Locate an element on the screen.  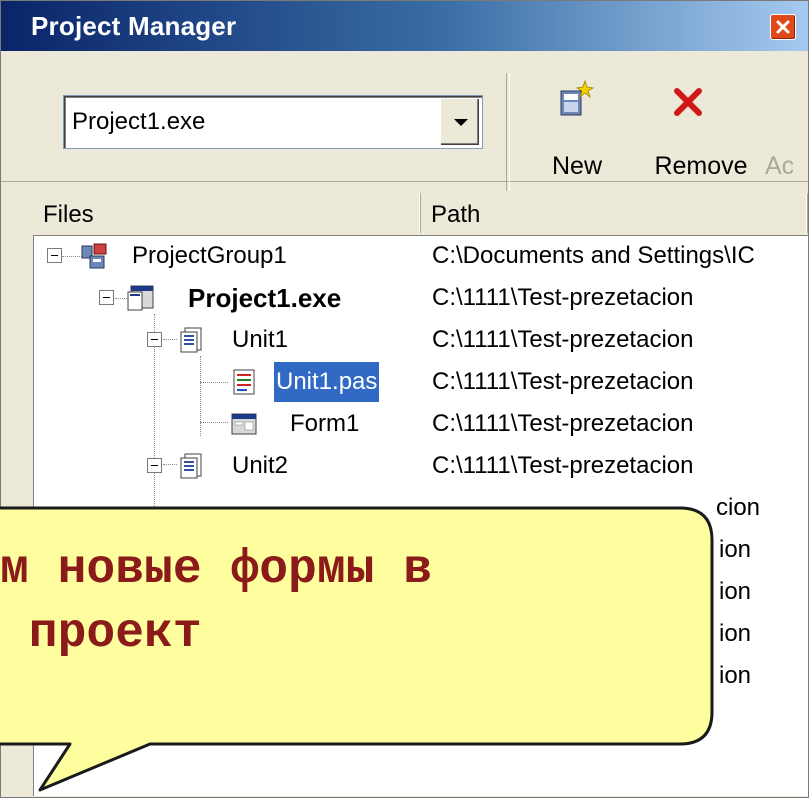
callout-line-2: проект is located at coordinates (101, 634).